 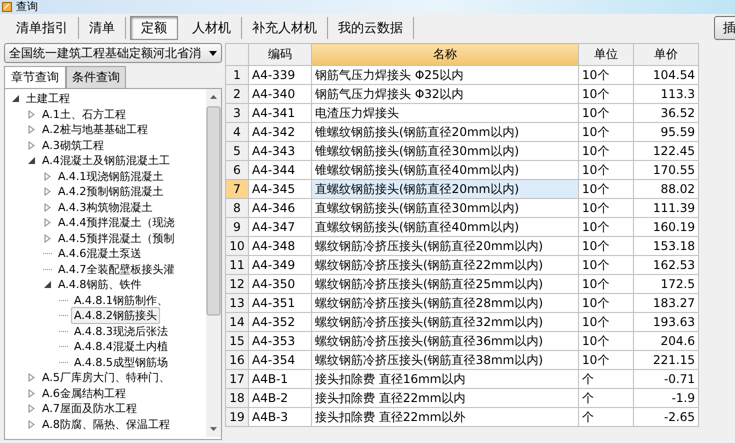 I want to click on table-cell: -1.9, so click(x=666, y=398).